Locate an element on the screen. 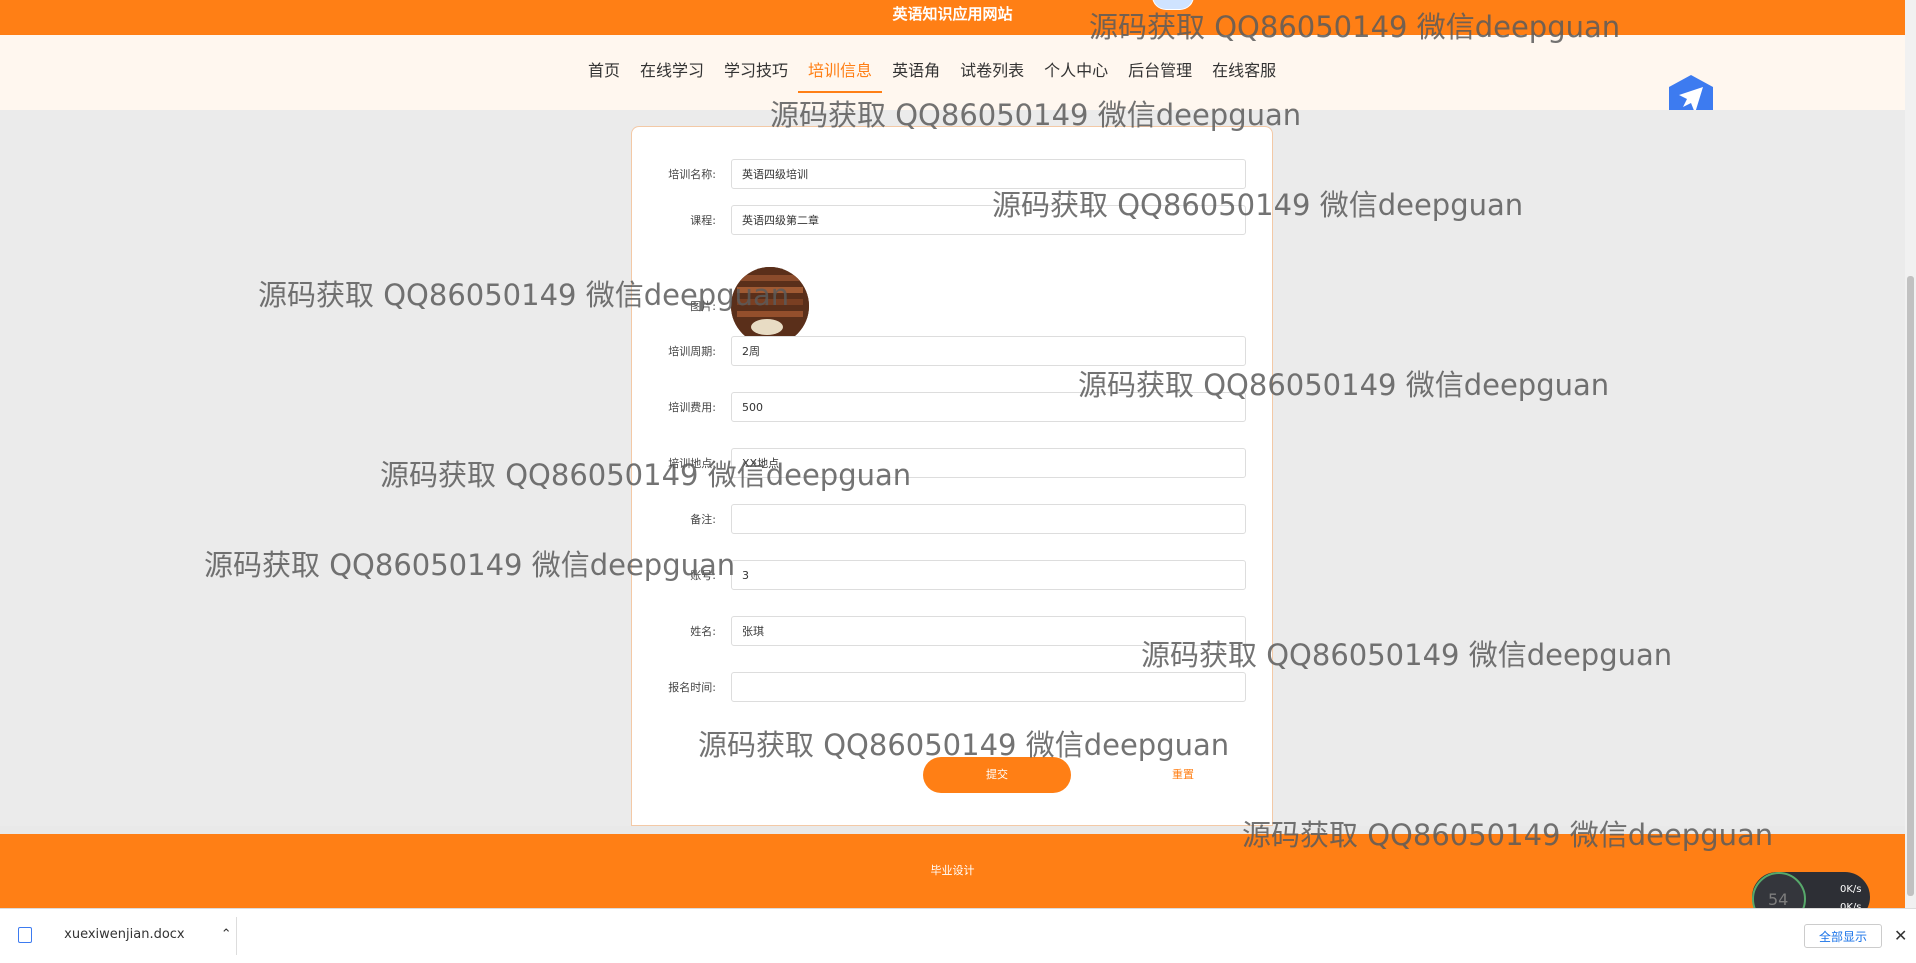 This screenshot has width=1916, height=963. footer: 毕业设计 is located at coordinates (952, 871).